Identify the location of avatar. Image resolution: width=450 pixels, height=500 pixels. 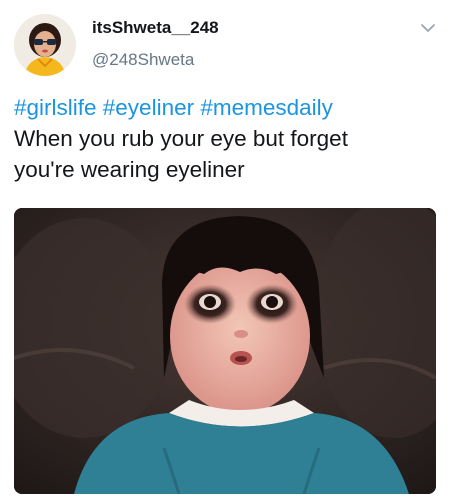
(45, 45).